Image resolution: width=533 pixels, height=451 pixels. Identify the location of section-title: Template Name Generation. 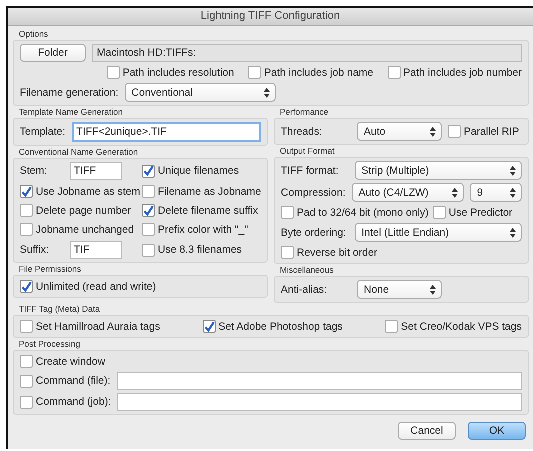
(71, 112).